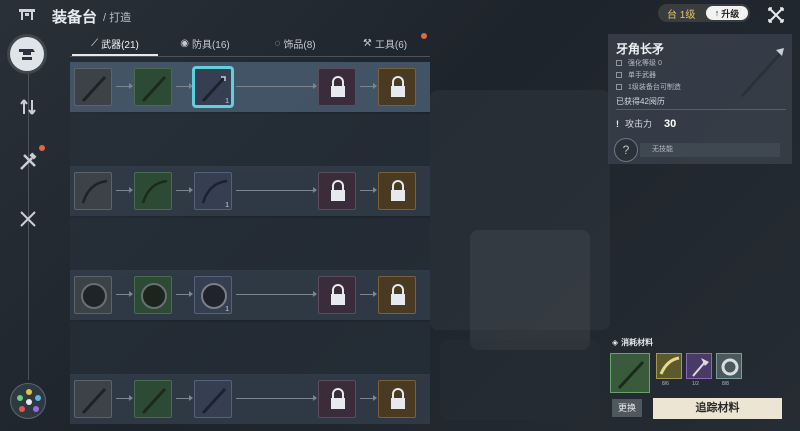 Image resolution: width=800 pixels, height=431 pixels. I want to click on tab-armor: ◉ 防具(16), so click(205, 43).